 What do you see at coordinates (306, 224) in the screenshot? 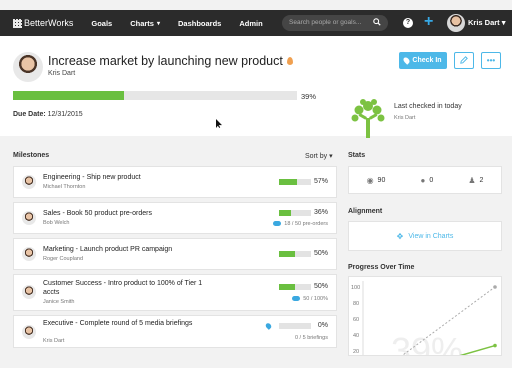
I see `milestone-metric-text: 18 / 50 pre-orders` at bounding box center [306, 224].